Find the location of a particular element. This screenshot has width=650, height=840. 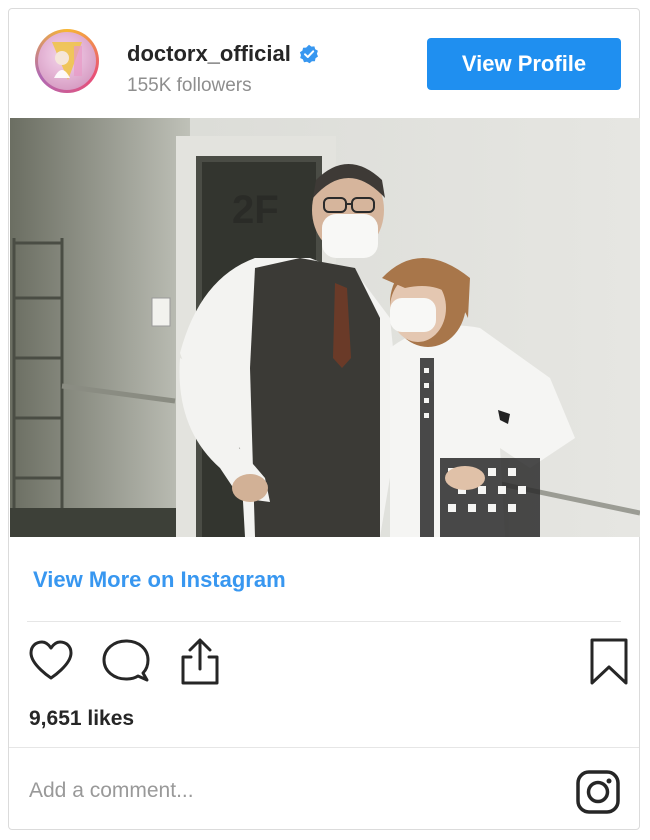

bookmark-icon is located at coordinates (609, 662).